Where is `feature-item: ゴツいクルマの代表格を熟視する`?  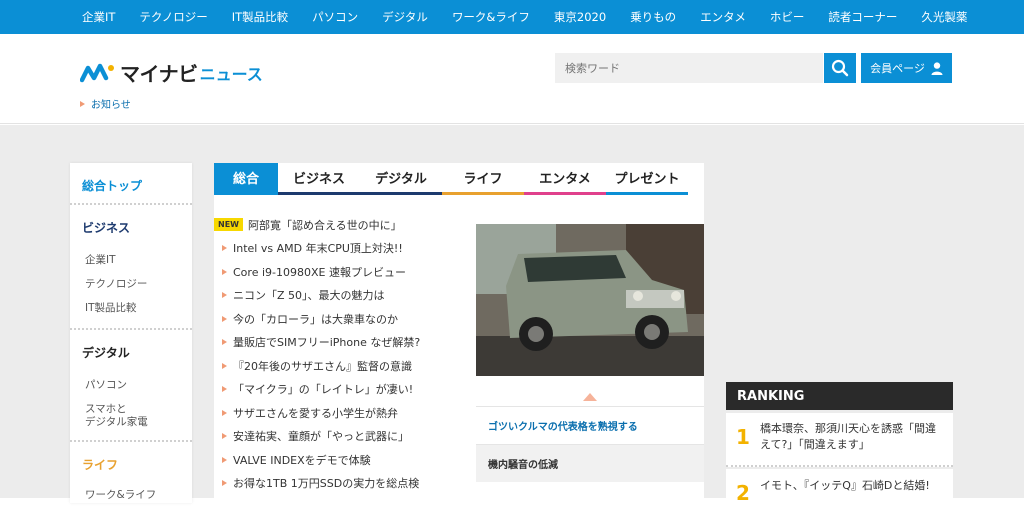
feature-item: ゴツいクルマの代表格を熟視する is located at coordinates (590, 425).